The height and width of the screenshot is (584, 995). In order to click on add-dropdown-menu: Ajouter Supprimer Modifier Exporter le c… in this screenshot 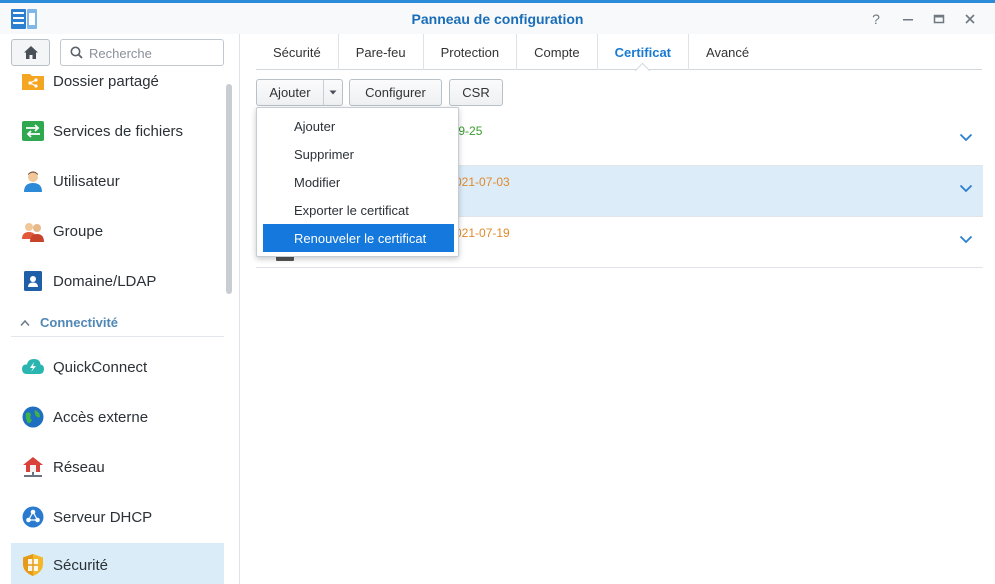, I will do `click(357, 182)`.